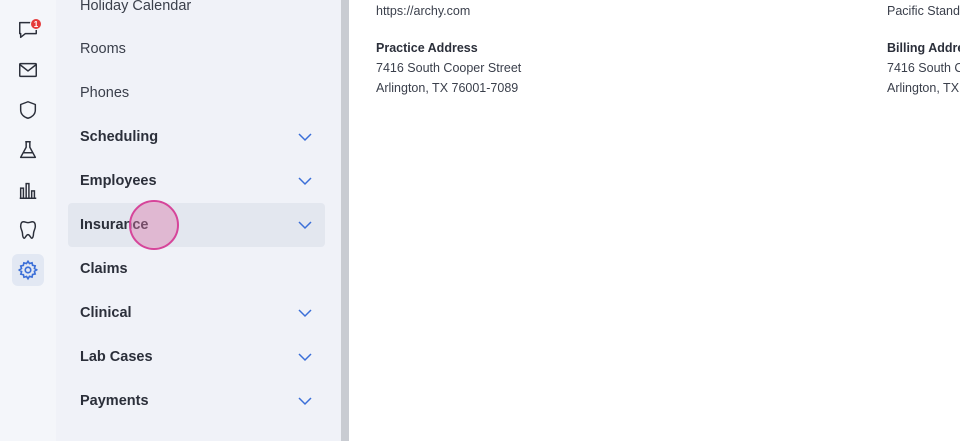 The image size is (960, 441). I want to click on nav-item-phones: Phones, so click(196, 93).